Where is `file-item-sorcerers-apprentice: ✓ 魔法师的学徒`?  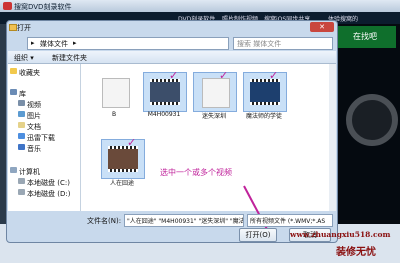 file-item-sorcerers-apprentice: ✓ 魔法师的学徒 is located at coordinates (265, 94).